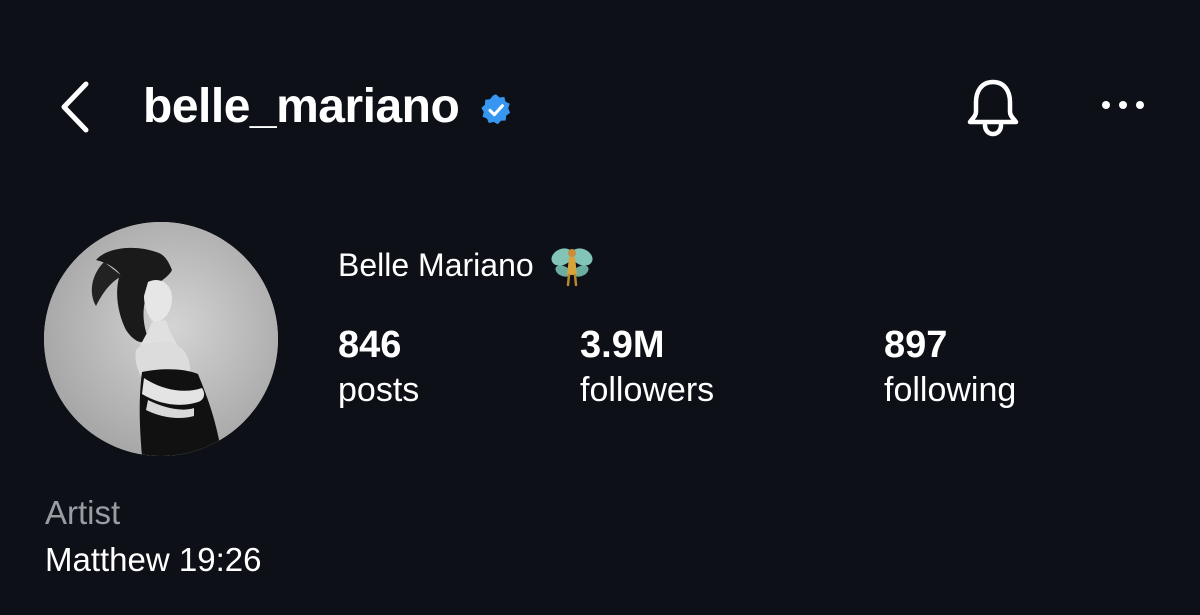 This screenshot has height=615, width=1200. I want to click on more-options-button, so click(1126, 105).